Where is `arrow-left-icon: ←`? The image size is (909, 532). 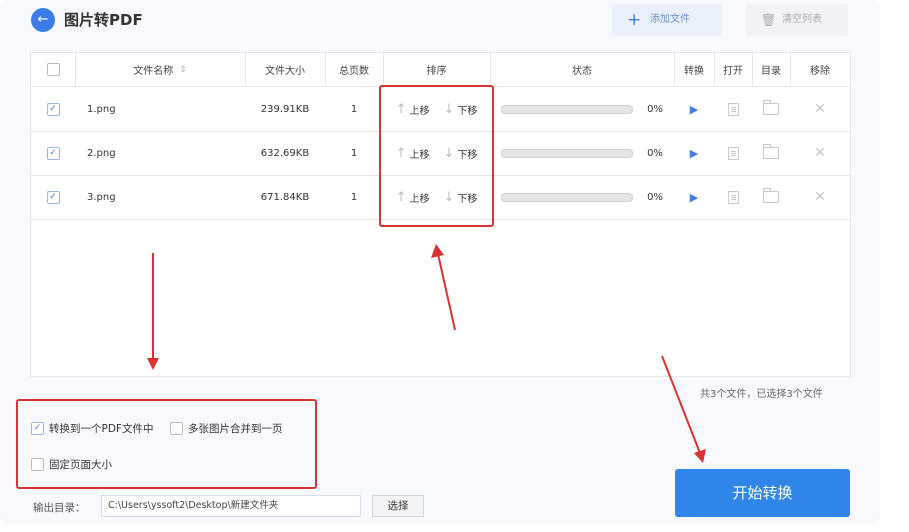
arrow-left-icon: ← is located at coordinates (43, 19).